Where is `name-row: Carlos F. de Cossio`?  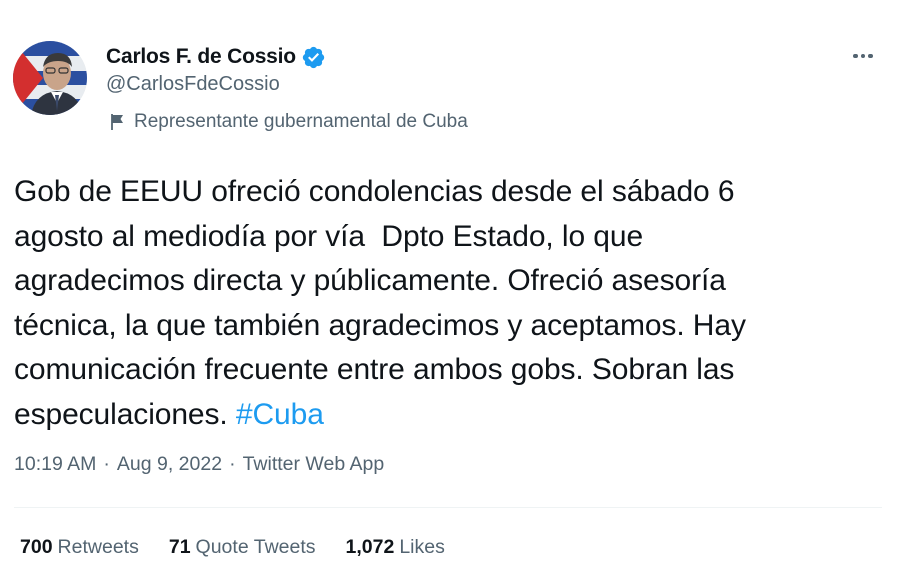
name-row: Carlos F. de Cossio is located at coordinates (287, 57).